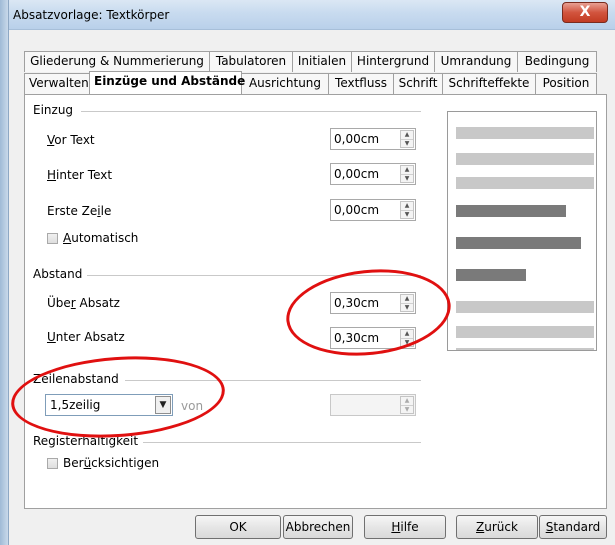 The image size is (615, 545). I want to click on group-title-registerhaltigkeit: Registerhaltigkeit, so click(88, 441).